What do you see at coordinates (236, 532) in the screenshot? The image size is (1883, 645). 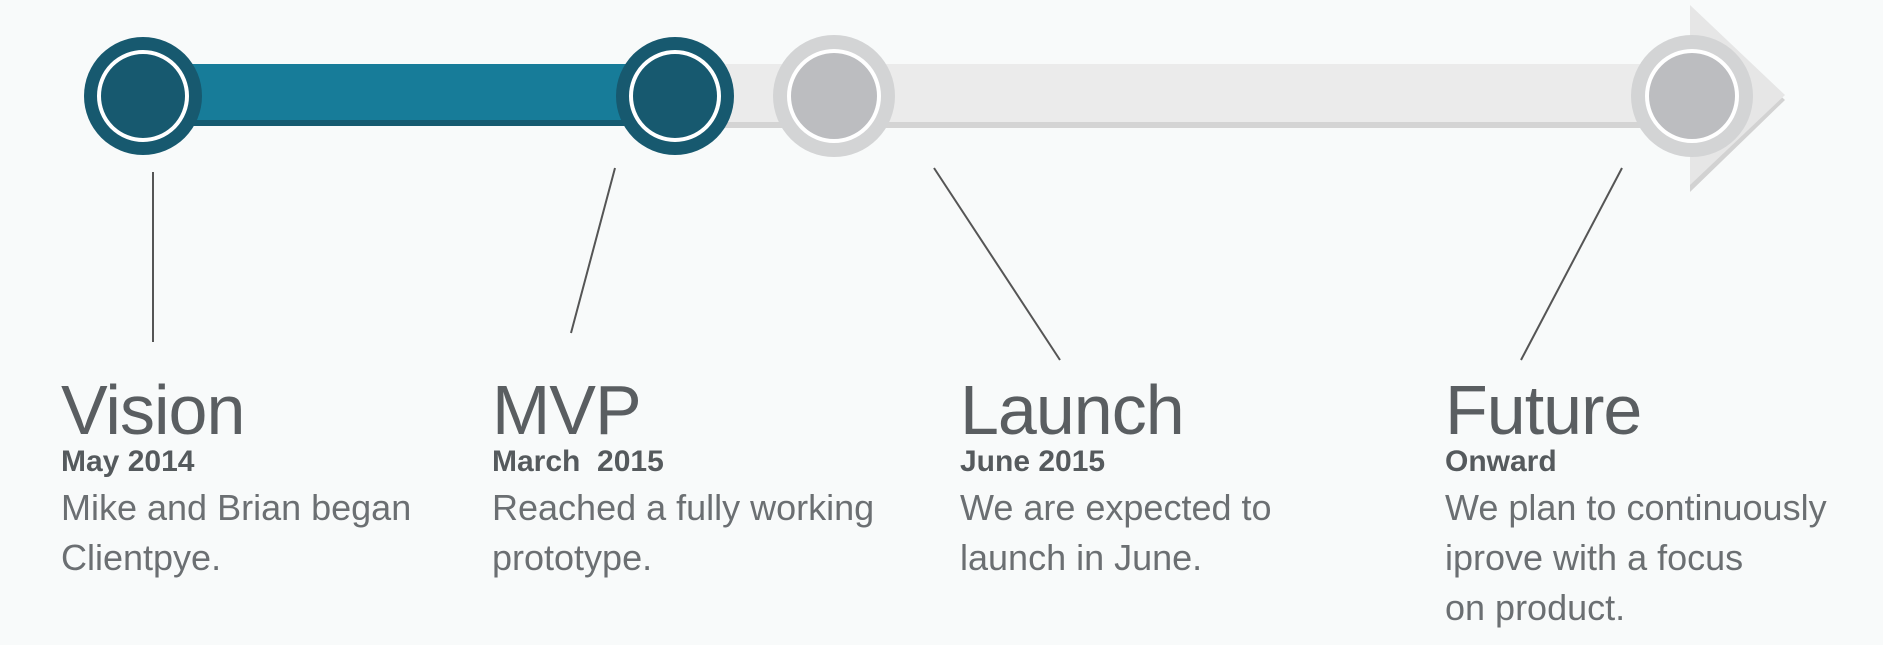 I see `milestone-description: Mike and Brian began Clientpye.` at bounding box center [236, 532].